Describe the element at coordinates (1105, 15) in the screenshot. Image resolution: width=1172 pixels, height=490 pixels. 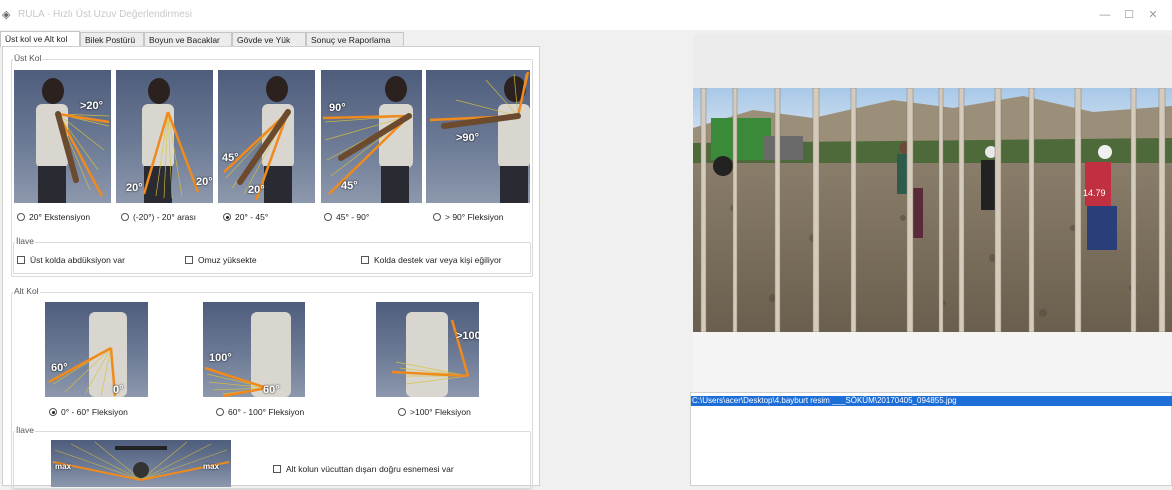
I see `minimize-button: —` at that location.